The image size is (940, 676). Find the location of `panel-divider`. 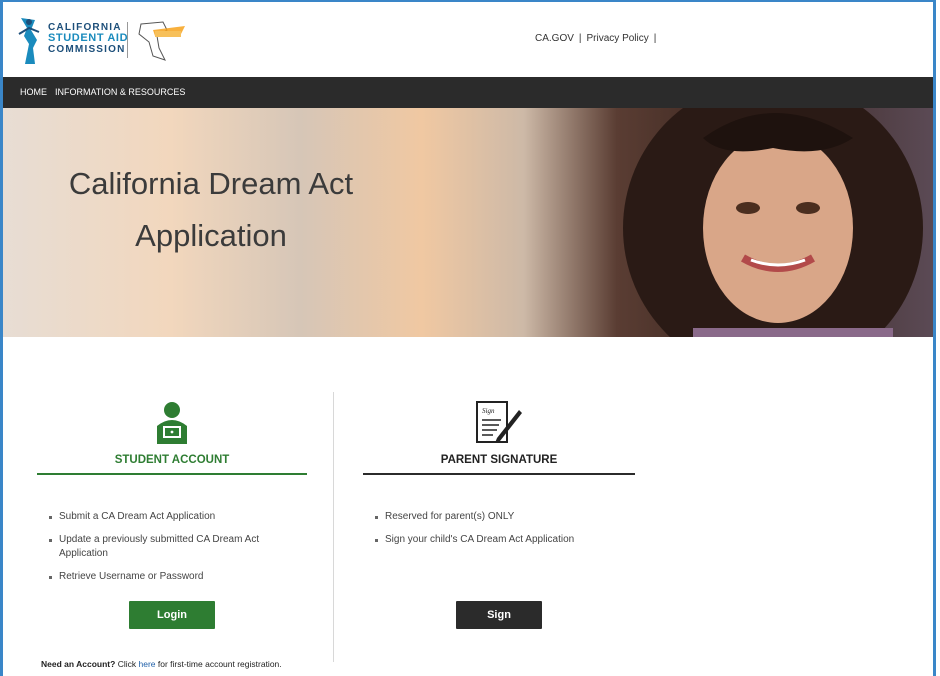

panel-divider is located at coordinates (333, 527).